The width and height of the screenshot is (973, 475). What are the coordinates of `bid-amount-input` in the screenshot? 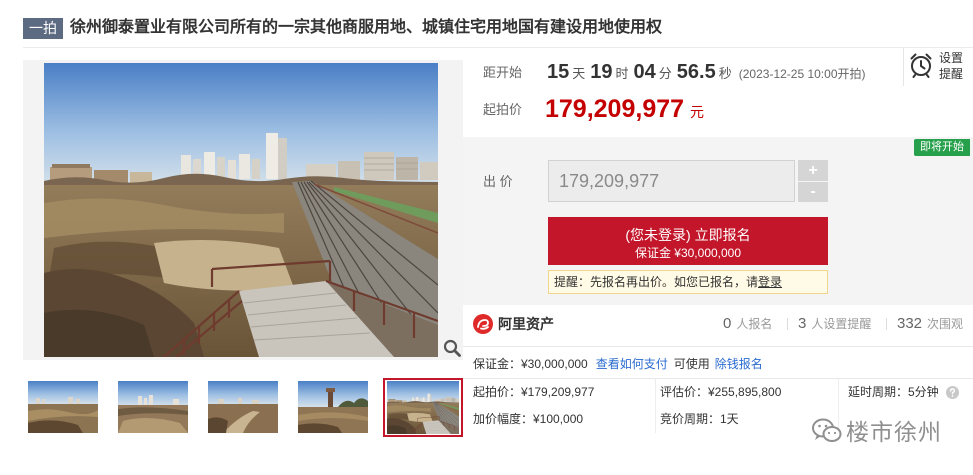 It's located at (671, 181).